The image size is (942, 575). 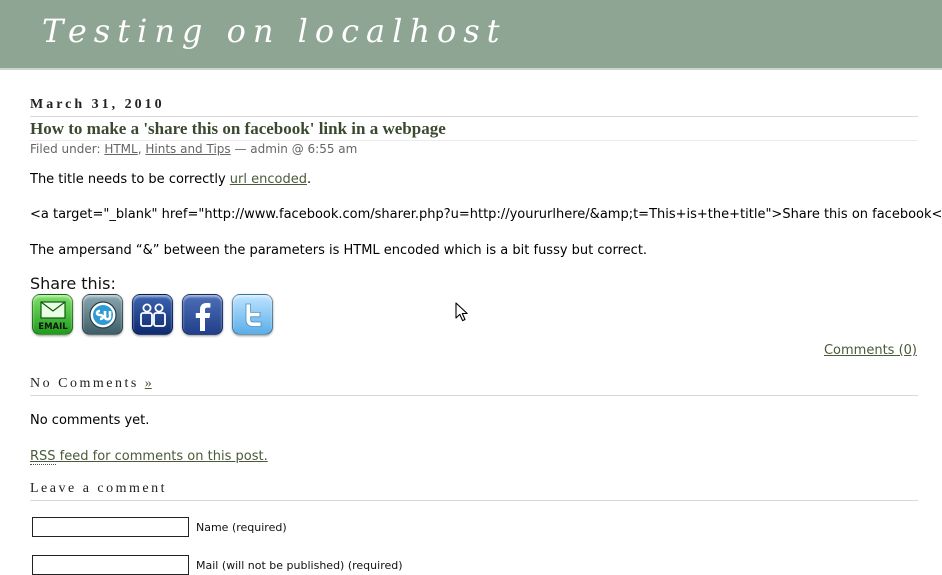 I want to click on rss-link-text: feed for comments on this post., so click(x=161, y=456).